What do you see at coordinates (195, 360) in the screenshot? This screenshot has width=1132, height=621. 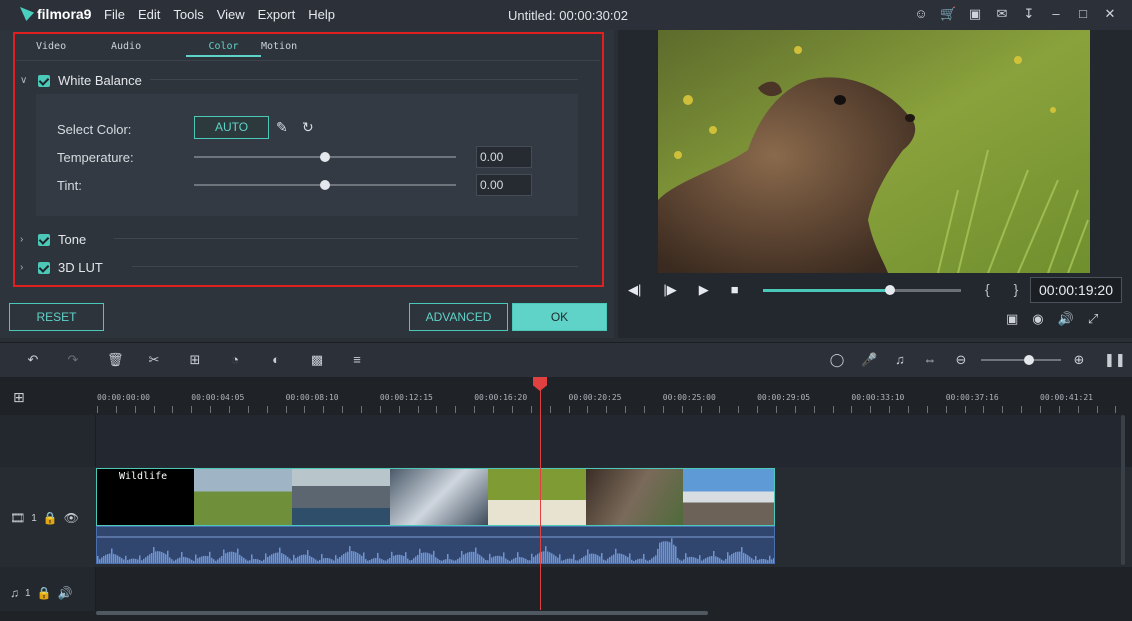 I see `crop-icon: ⊞` at bounding box center [195, 360].